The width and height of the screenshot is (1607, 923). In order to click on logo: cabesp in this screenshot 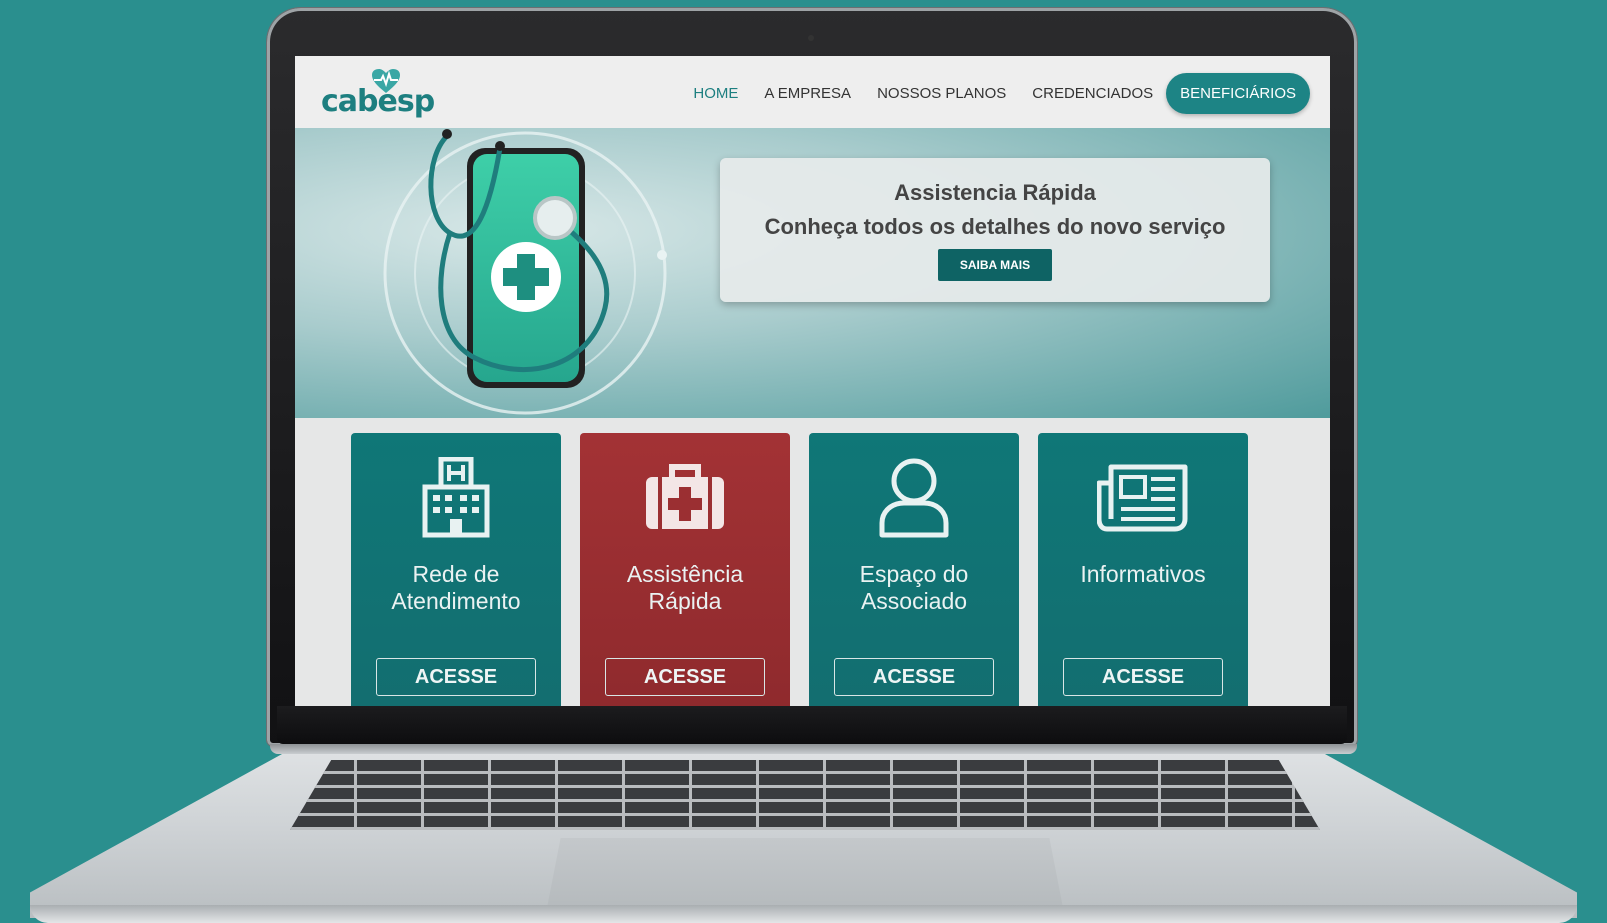, I will do `click(381, 94)`.